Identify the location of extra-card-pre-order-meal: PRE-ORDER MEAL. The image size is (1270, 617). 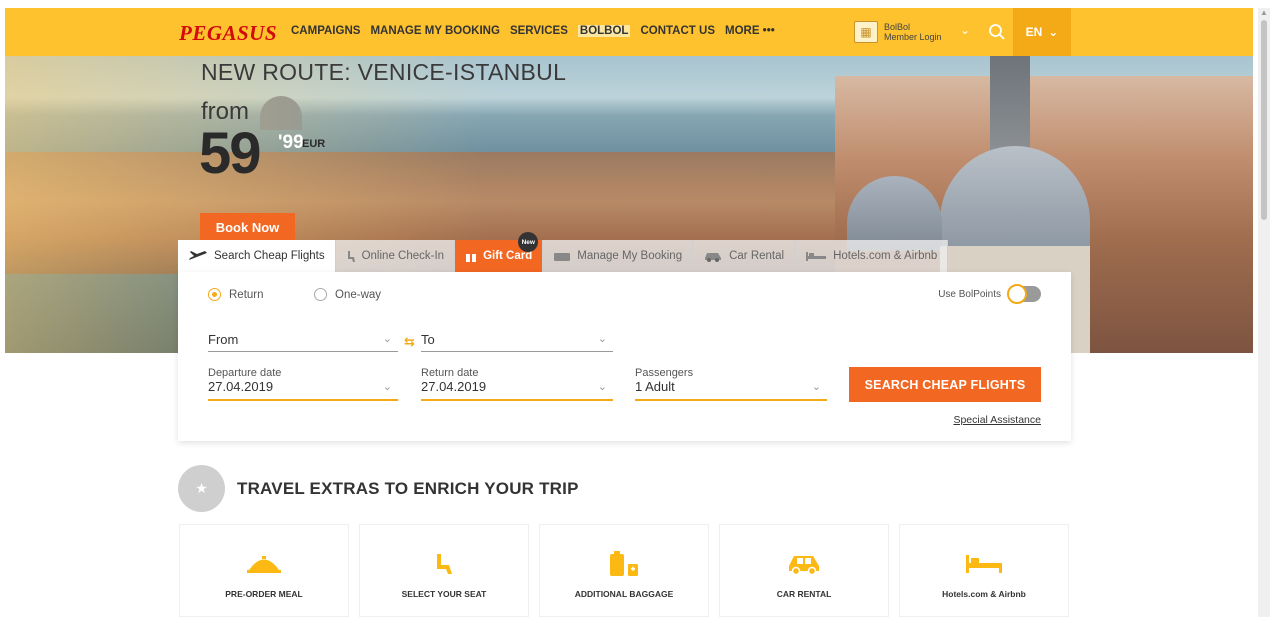
(264, 570).